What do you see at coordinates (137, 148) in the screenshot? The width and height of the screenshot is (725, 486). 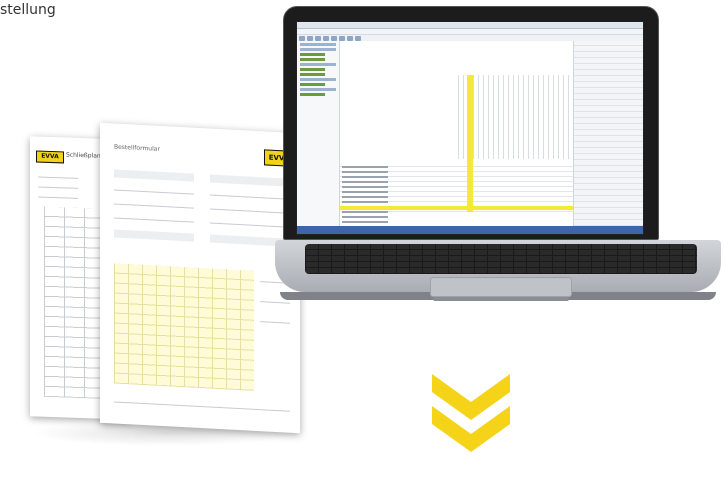 I see `sheet-title: Bestellformular` at bounding box center [137, 148].